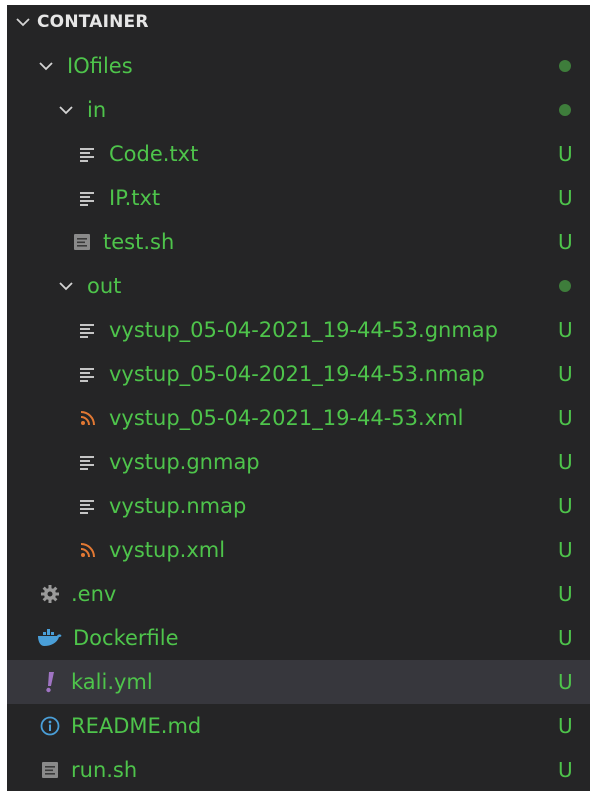 Image resolution: width=597 pixels, height=798 pixels. Describe the element at coordinates (136, 726) in the screenshot. I see `tree-item-label: README.md` at that location.